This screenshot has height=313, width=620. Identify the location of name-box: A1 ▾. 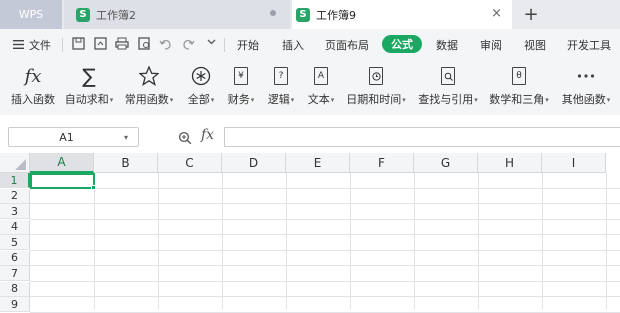
(73, 137).